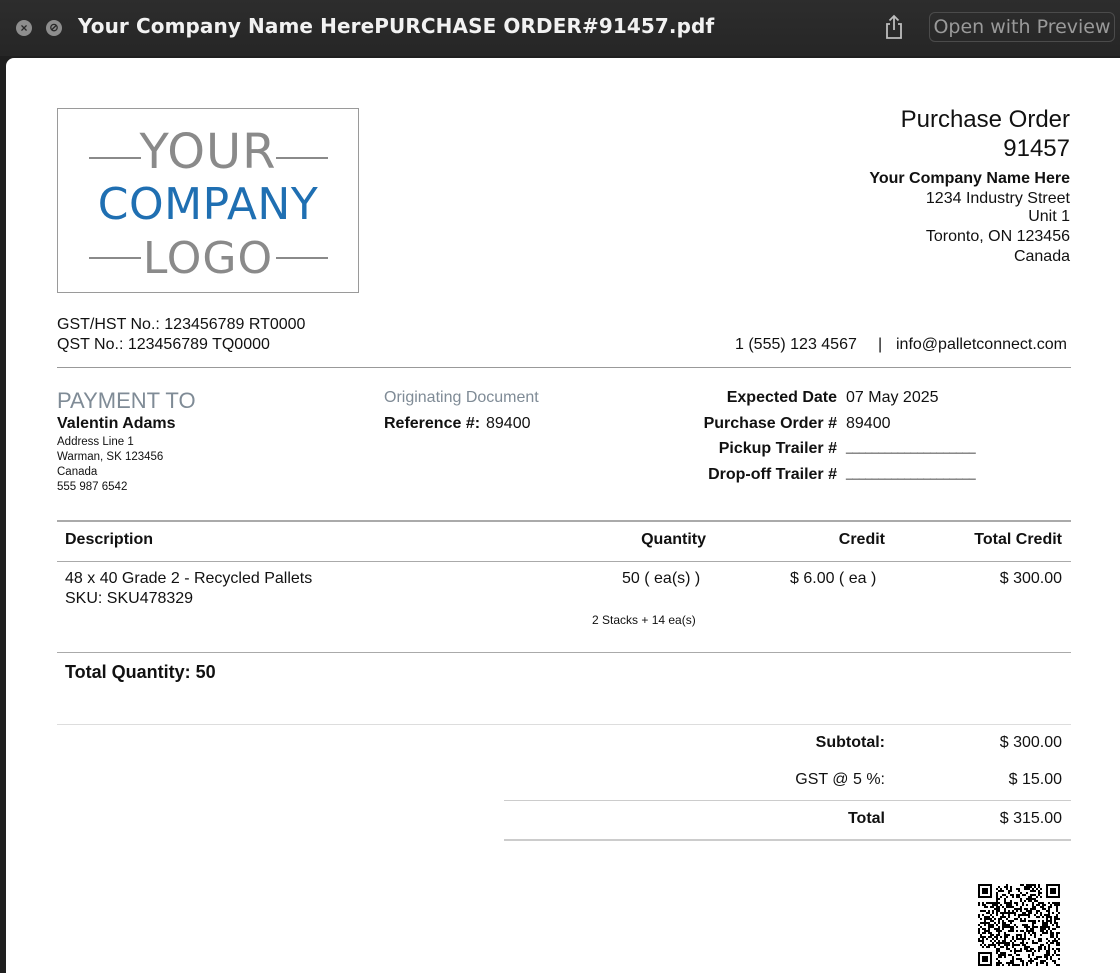 The height and width of the screenshot is (973, 1120). What do you see at coordinates (1030, 742) in the screenshot?
I see `subtotal-value: $ 300.00` at bounding box center [1030, 742].